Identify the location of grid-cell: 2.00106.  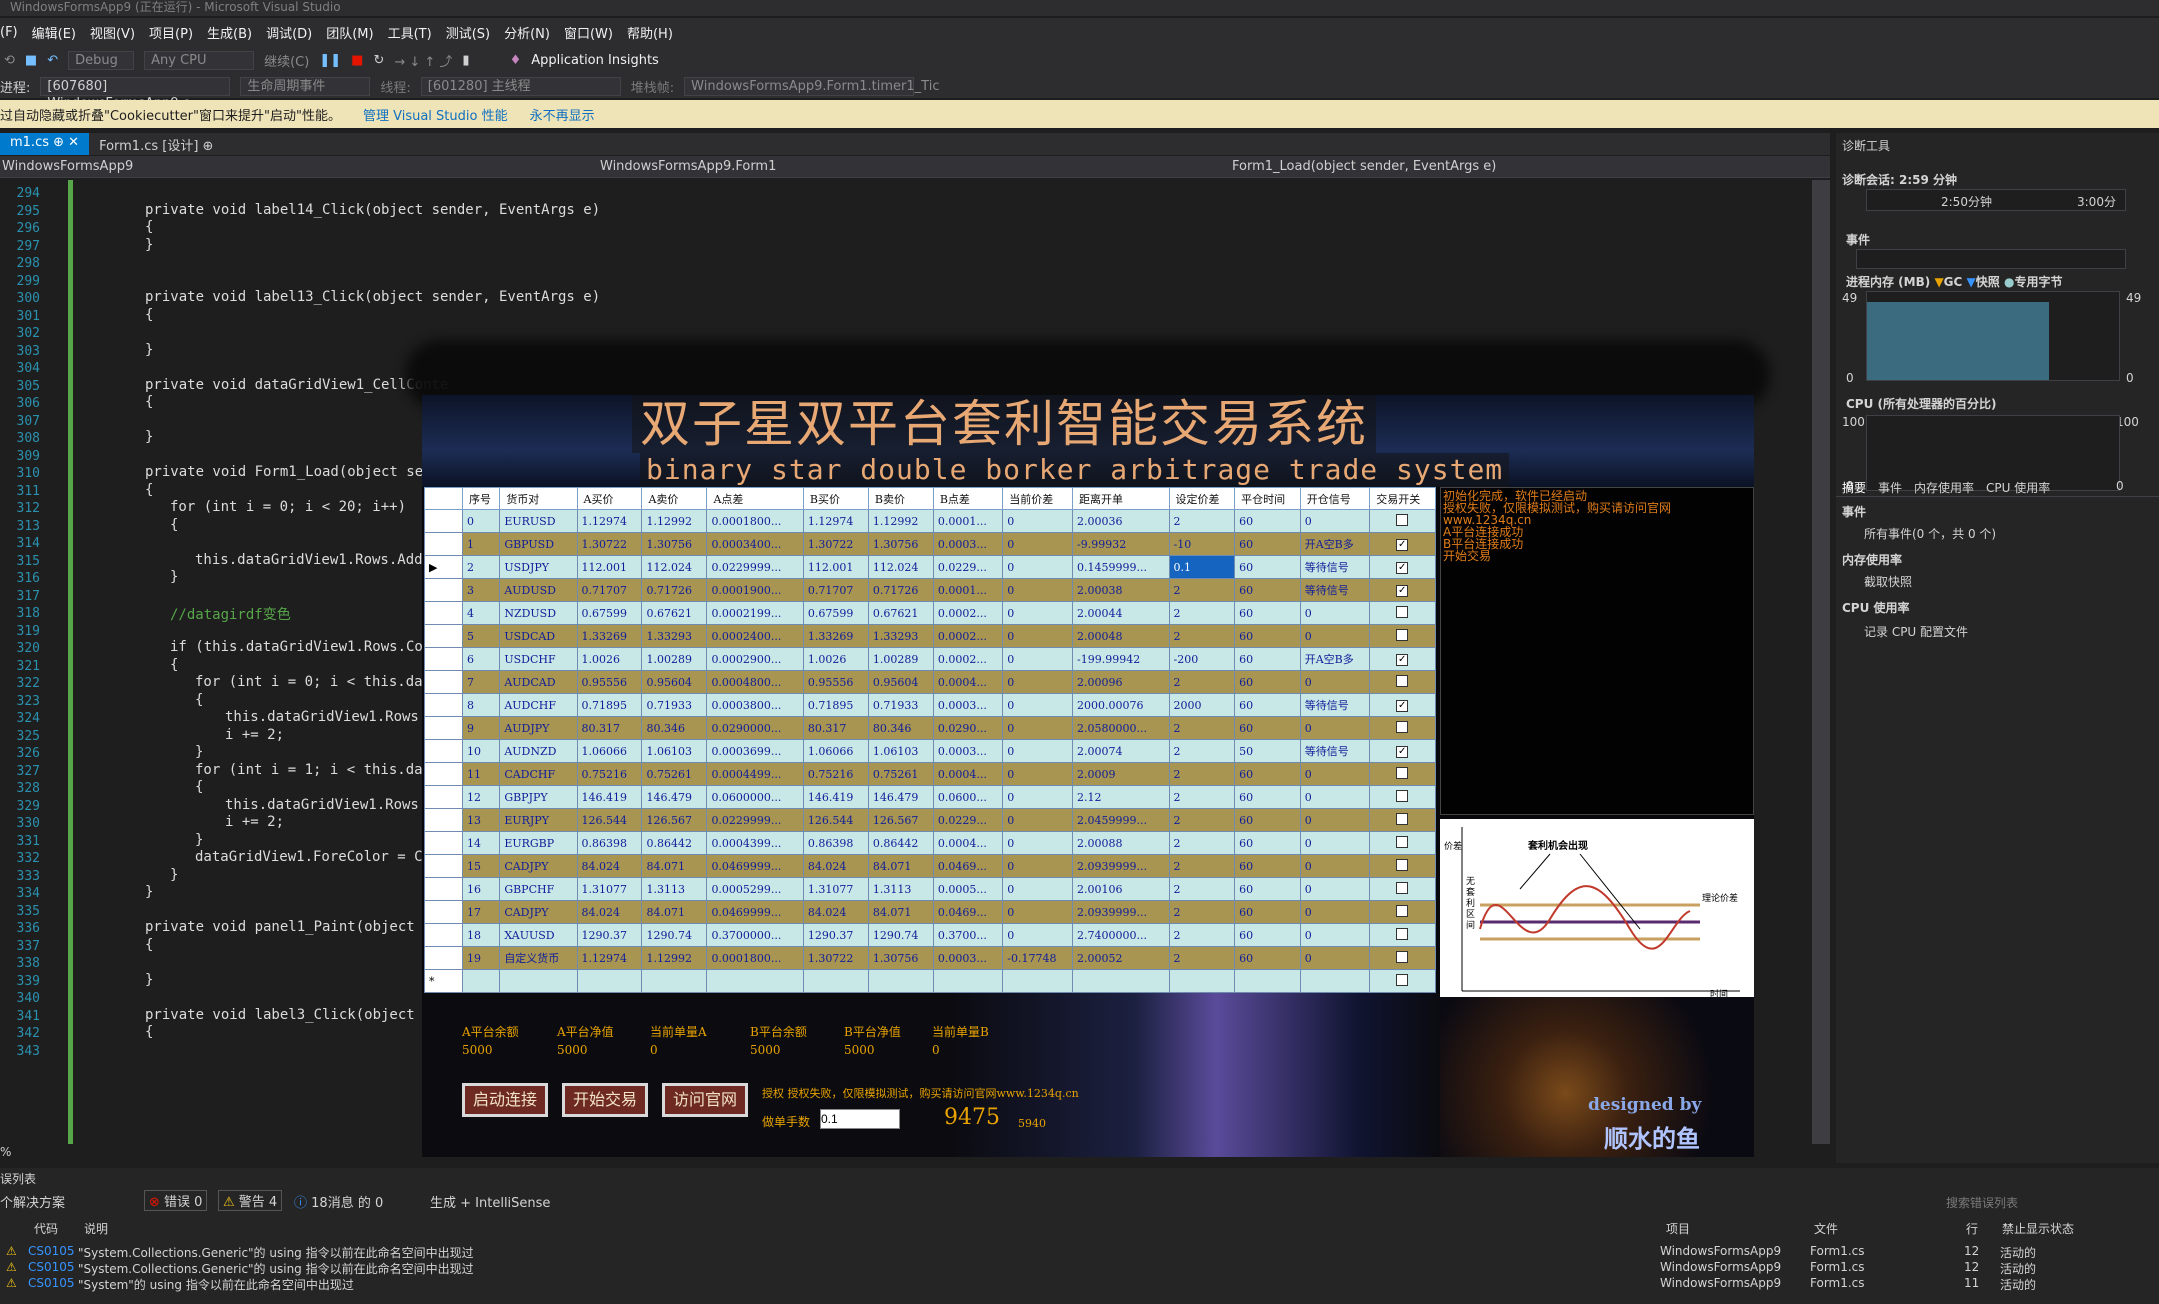
(1121, 889).